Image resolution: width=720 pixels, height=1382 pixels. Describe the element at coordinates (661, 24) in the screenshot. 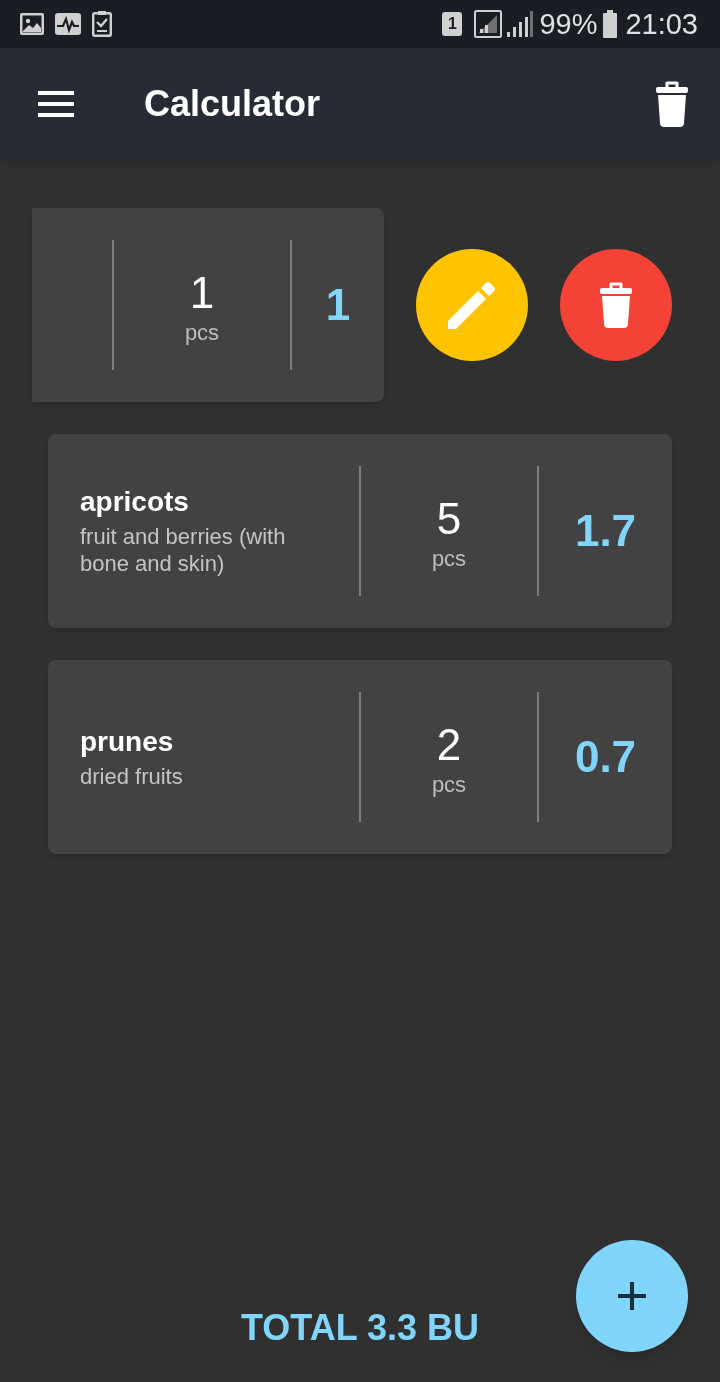

I see `clock: 21:03` at that location.